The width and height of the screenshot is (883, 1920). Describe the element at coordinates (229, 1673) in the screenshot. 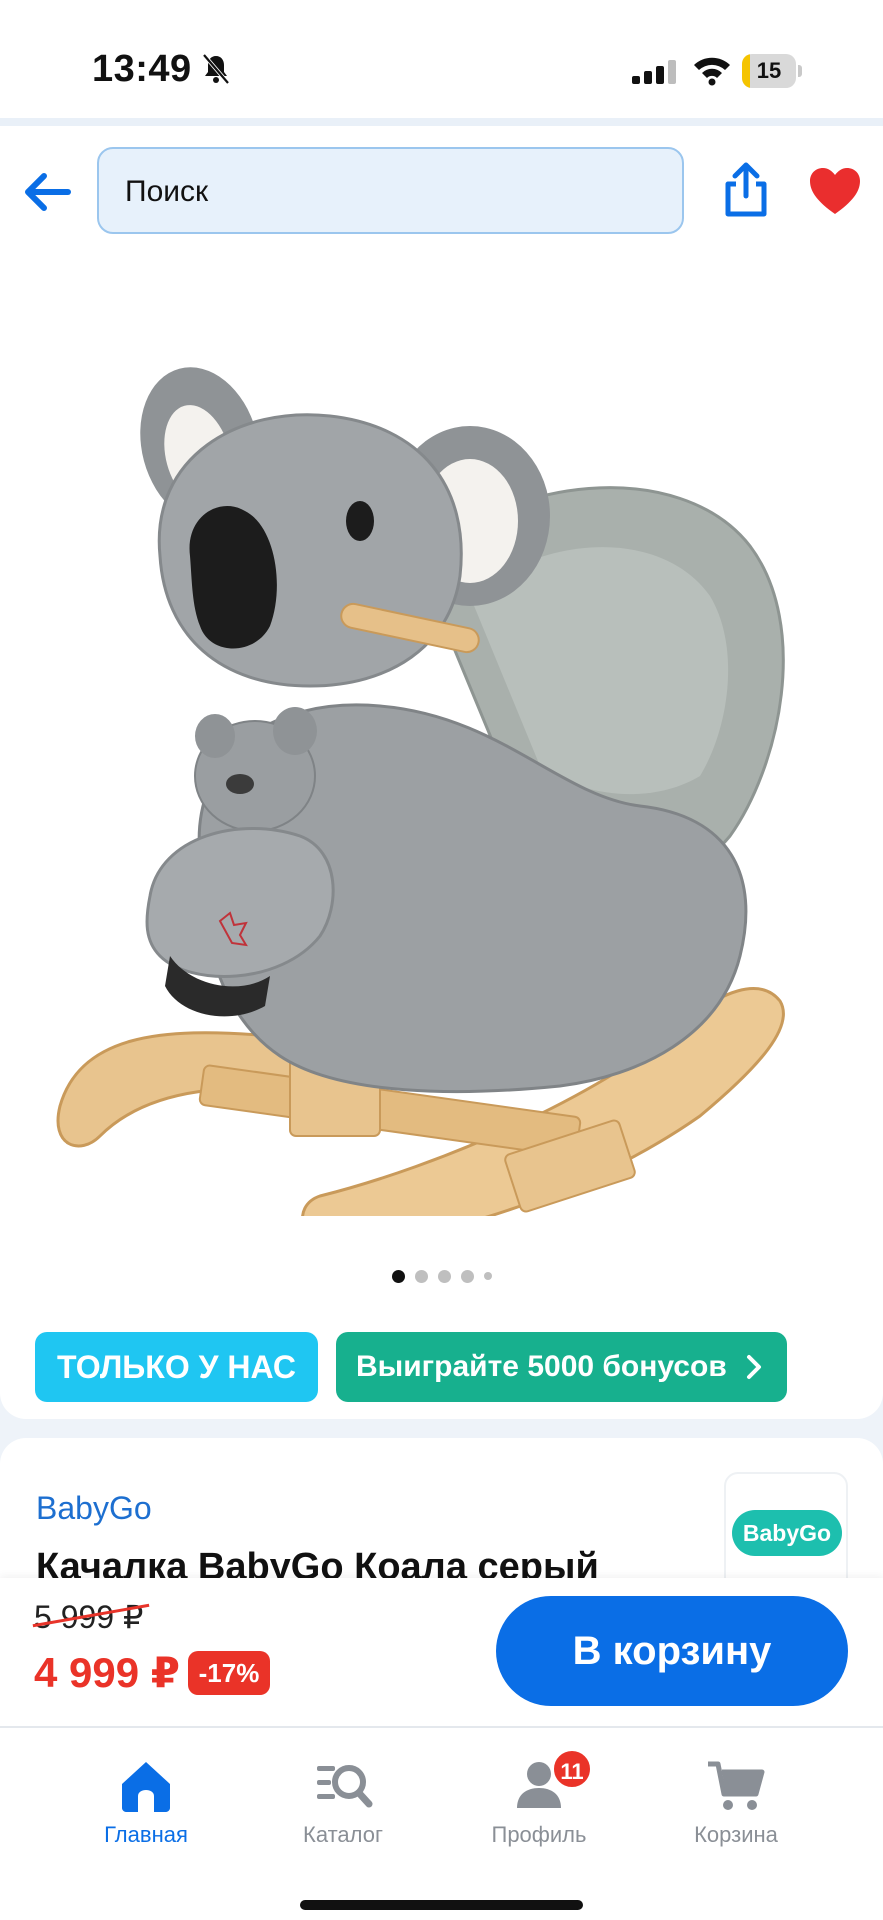

I see `discount-badge: -17%` at that location.